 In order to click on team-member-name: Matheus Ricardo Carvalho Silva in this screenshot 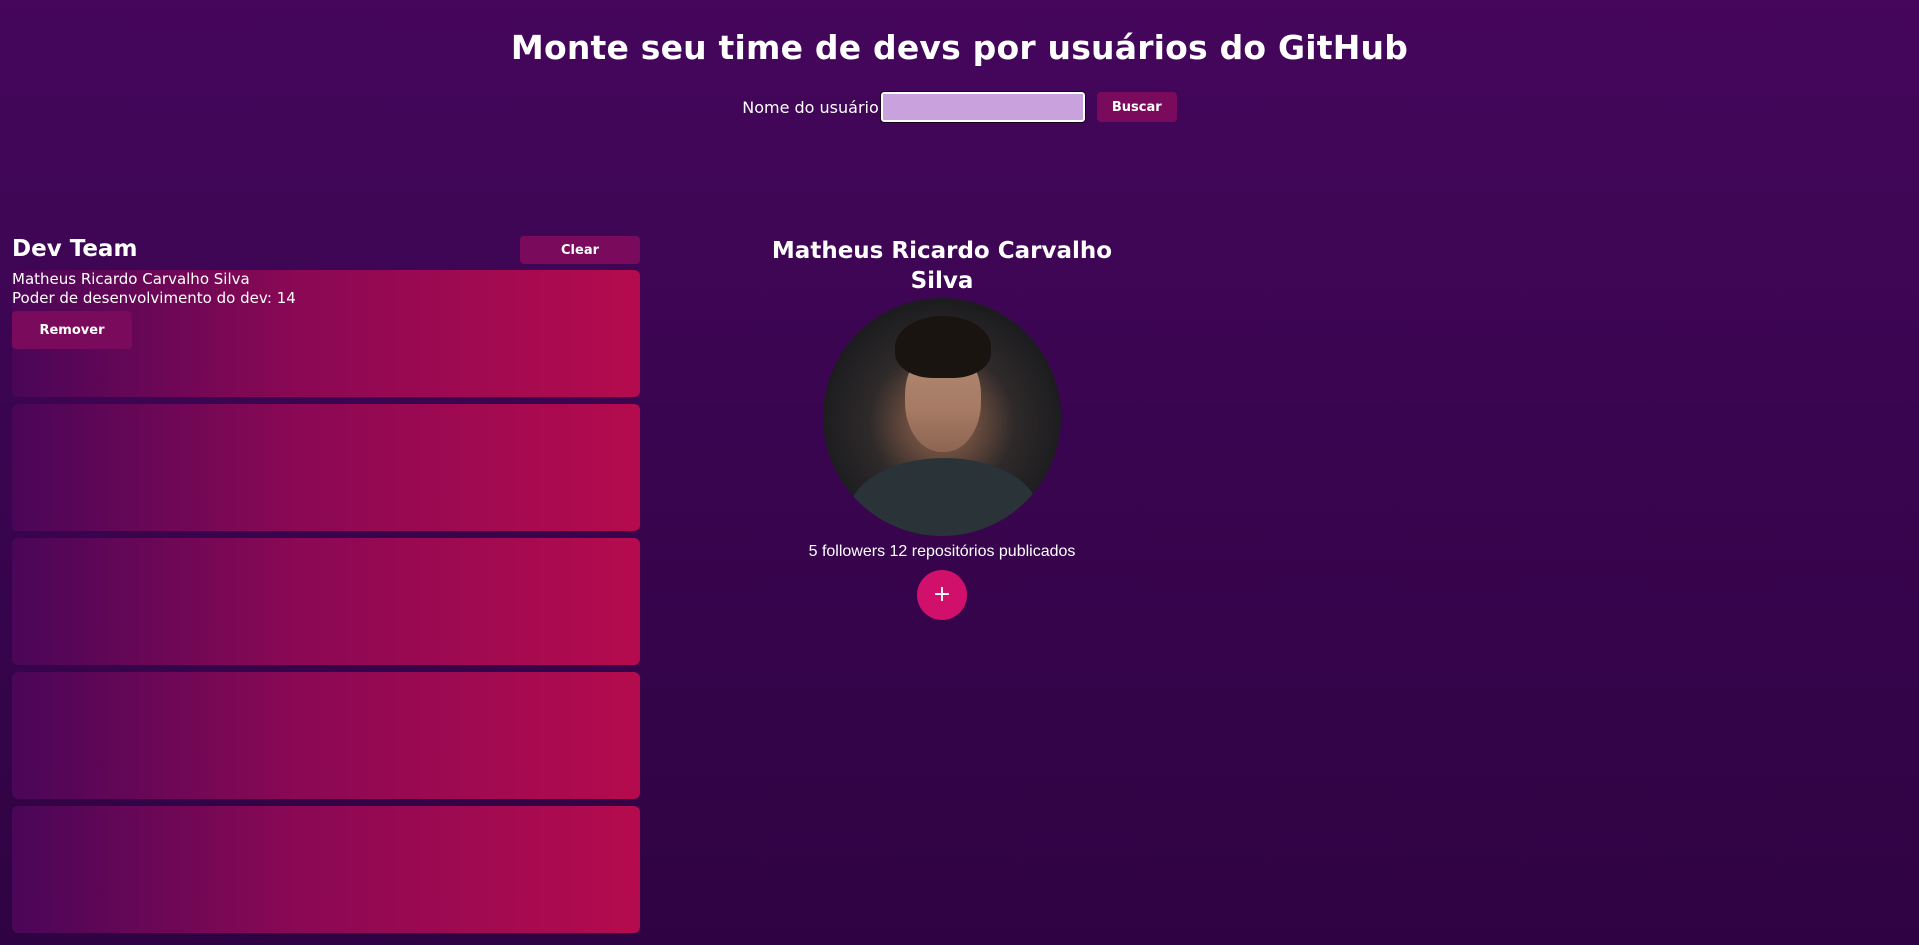, I will do `click(131, 279)`.